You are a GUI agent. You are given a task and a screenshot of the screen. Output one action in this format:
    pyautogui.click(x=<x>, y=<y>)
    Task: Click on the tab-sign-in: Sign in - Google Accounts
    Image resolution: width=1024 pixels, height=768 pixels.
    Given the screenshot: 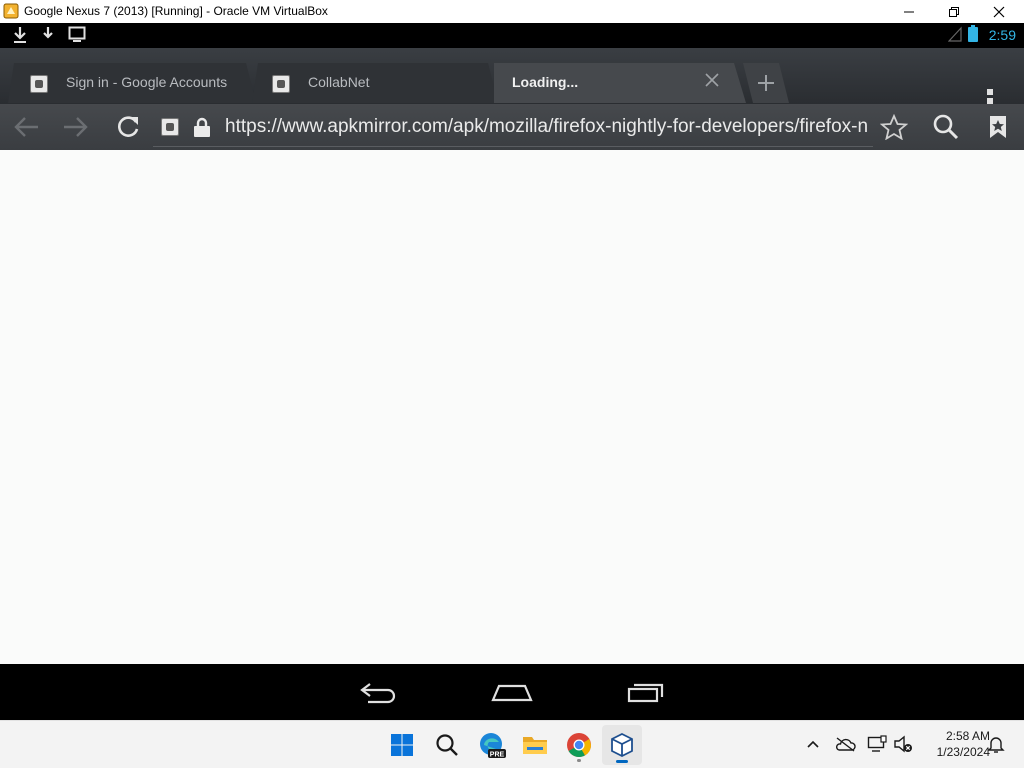 What is the action you would take?
    pyautogui.click(x=132, y=83)
    